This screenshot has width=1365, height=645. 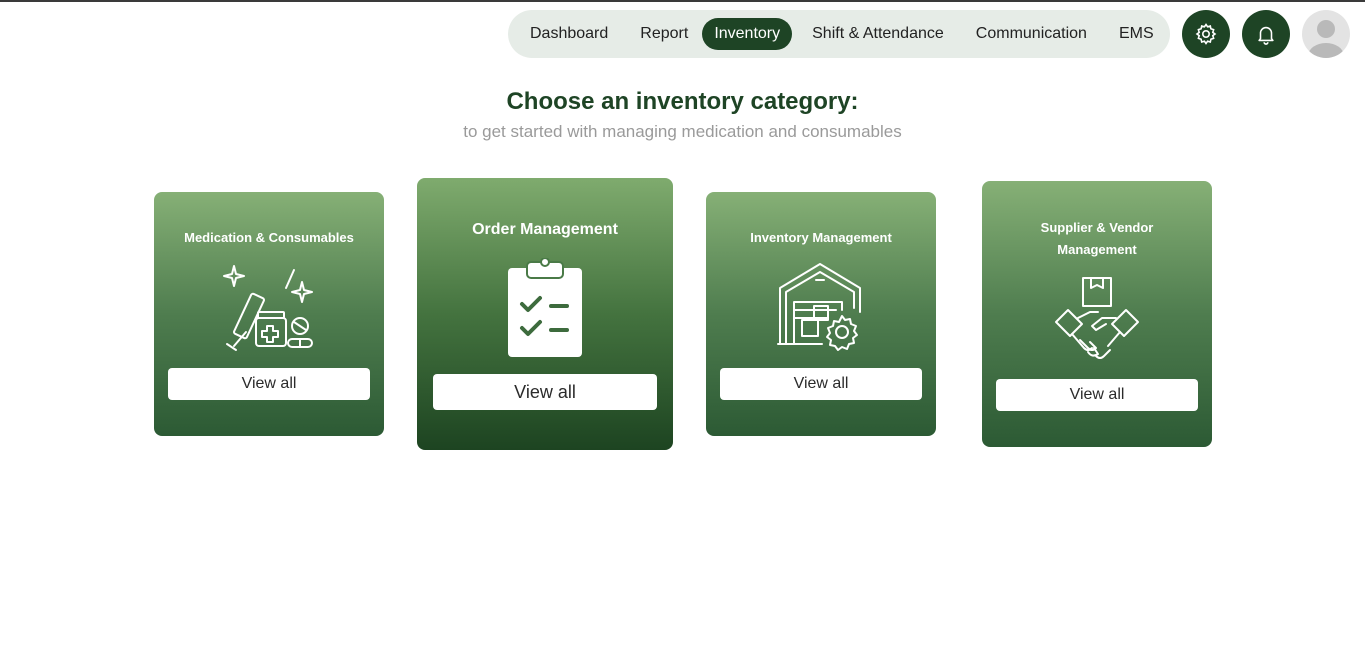 What do you see at coordinates (1136, 34) in the screenshot?
I see `nav-ems: EMS` at bounding box center [1136, 34].